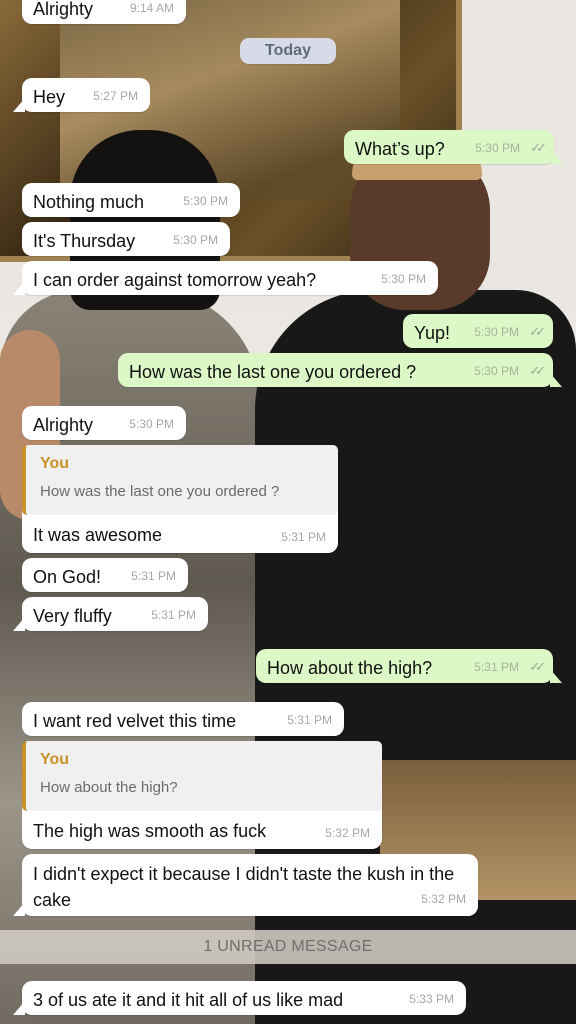 This screenshot has height=1024, width=576. What do you see at coordinates (400, 149) in the screenshot?
I see `message-text: What’s up?` at bounding box center [400, 149].